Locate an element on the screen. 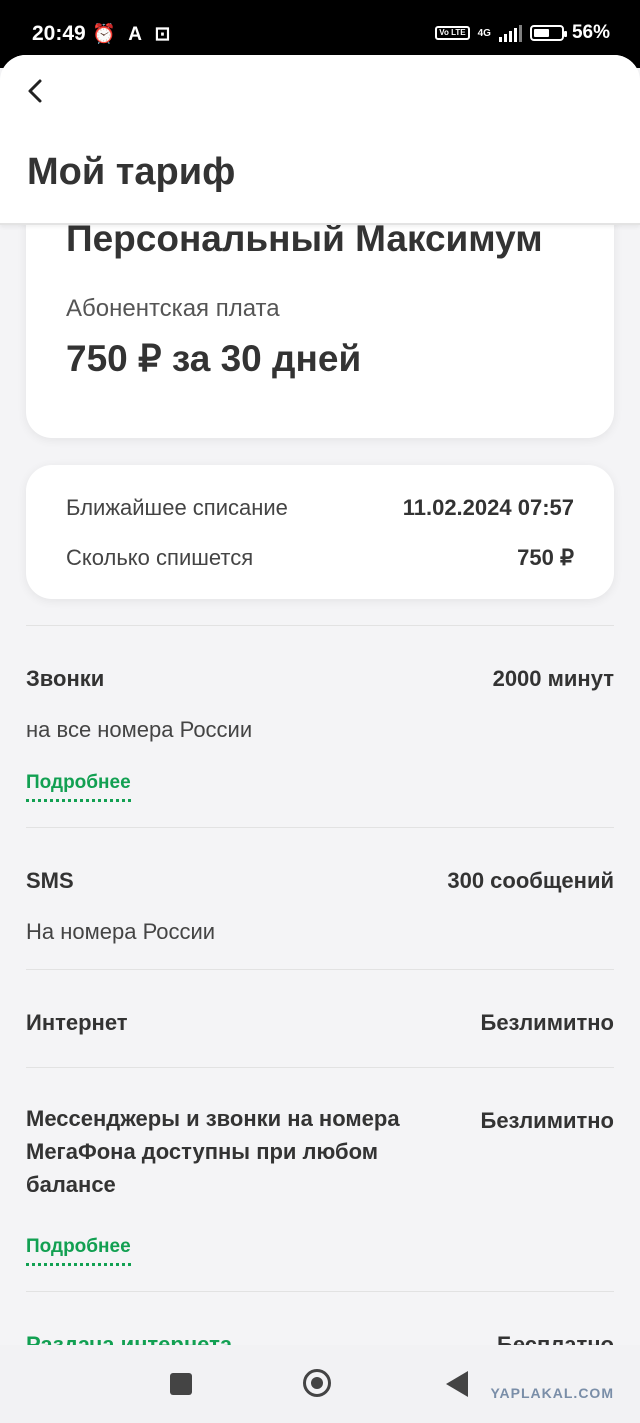  sms-value: 300 сообщений is located at coordinates (530, 880).